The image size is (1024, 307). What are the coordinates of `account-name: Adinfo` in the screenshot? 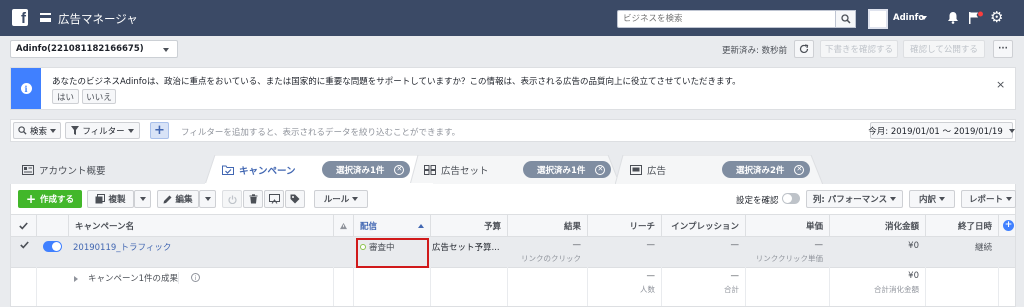 It's located at (908, 18).